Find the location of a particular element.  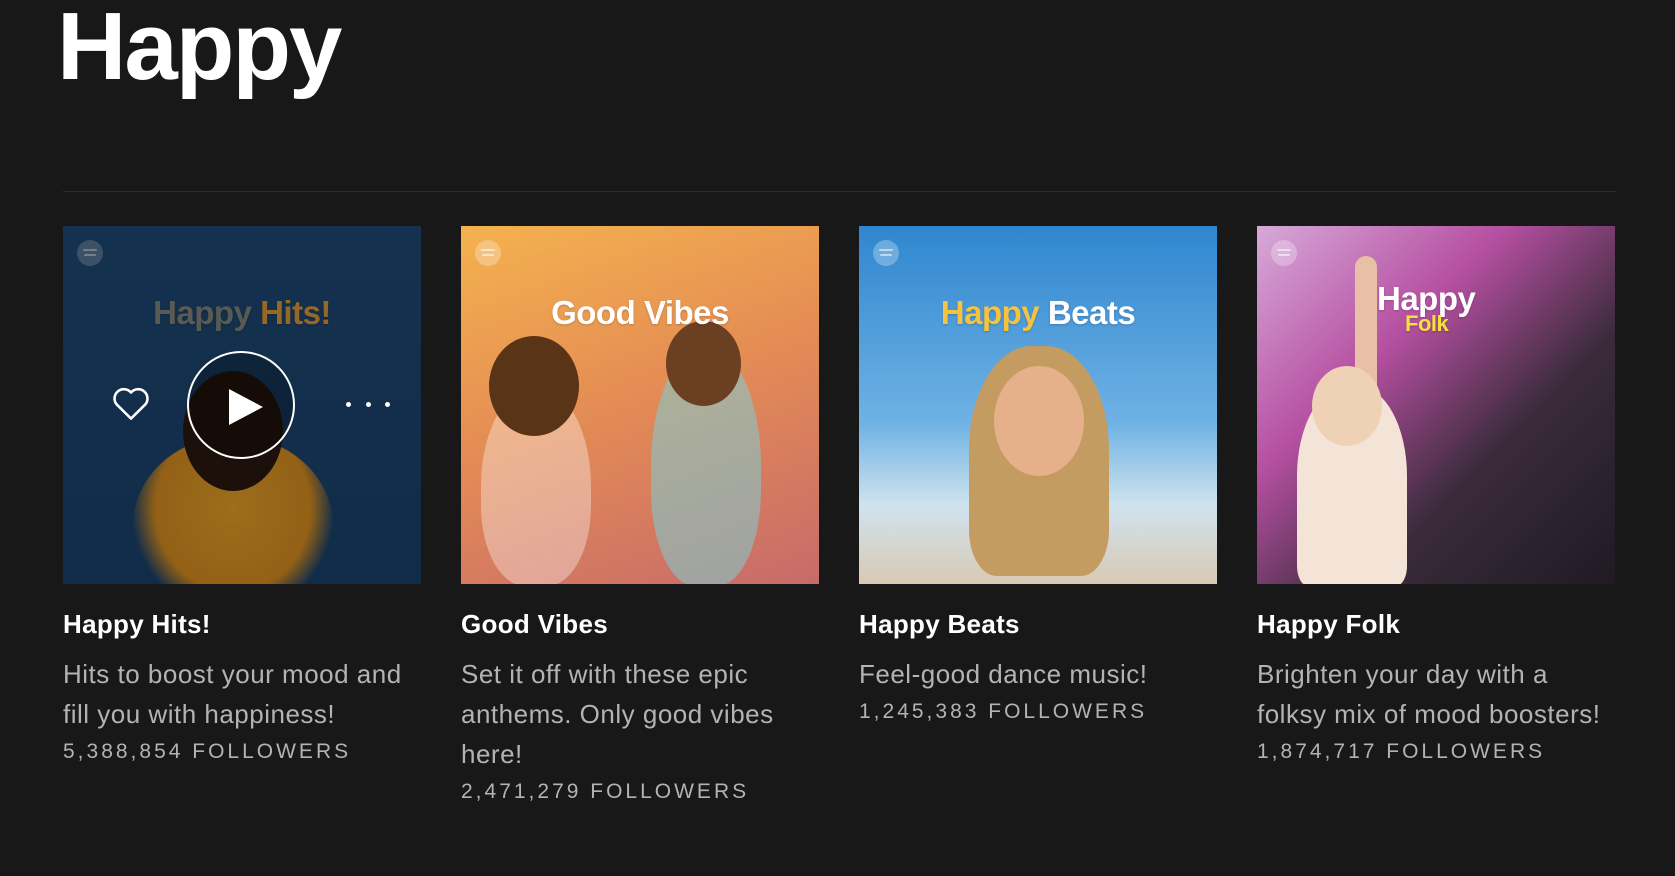

cover-word-2: Beats is located at coordinates (1091, 312).